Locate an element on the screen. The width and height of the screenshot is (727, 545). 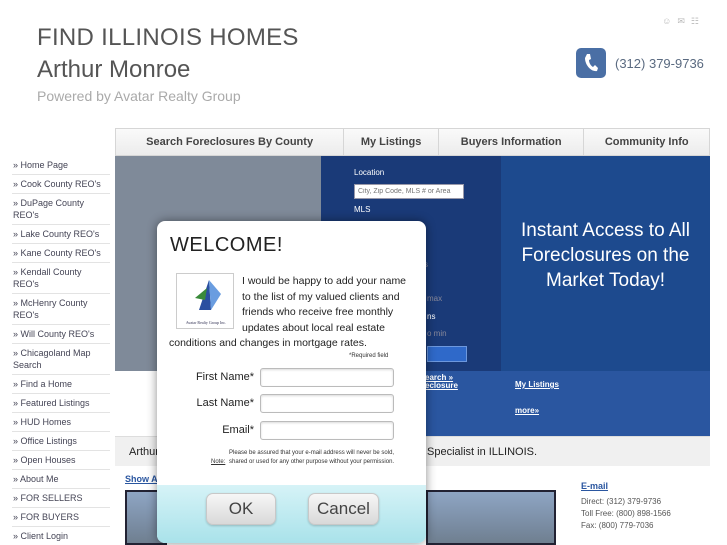
banner-left-text: Arthur is located at coordinates (144, 452).